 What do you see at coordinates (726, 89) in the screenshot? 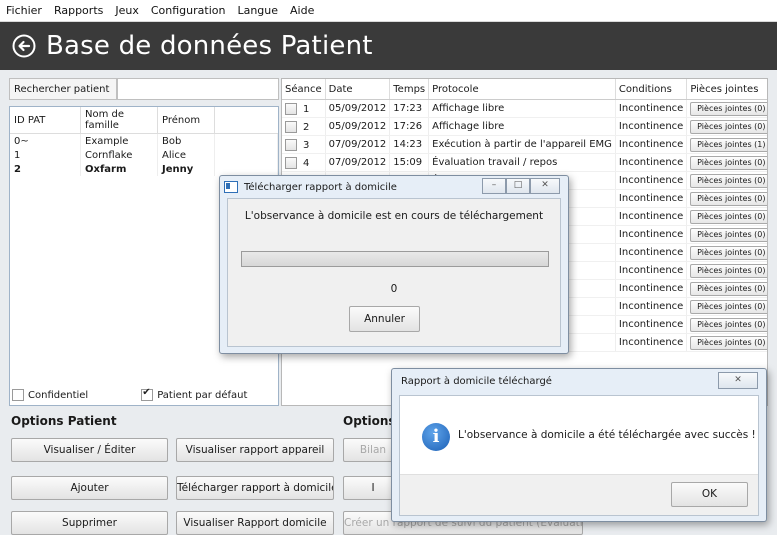
I see `col-header-attachments: Pièces jointes` at bounding box center [726, 89].